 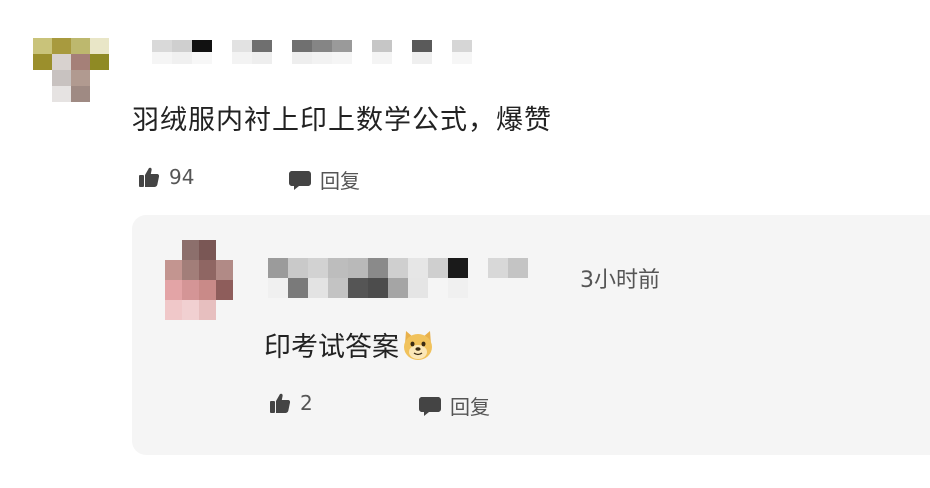 What do you see at coordinates (182, 177) in the screenshot?
I see `comment-like-count: 94` at bounding box center [182, 177].